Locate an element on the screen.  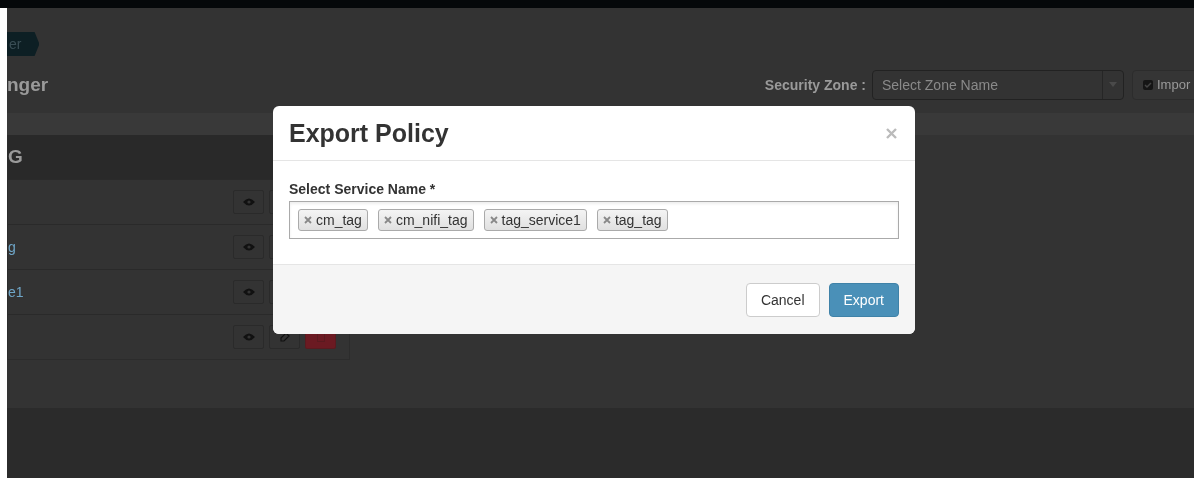
cancel-button: Cancel is located at coordinates (782, 299).